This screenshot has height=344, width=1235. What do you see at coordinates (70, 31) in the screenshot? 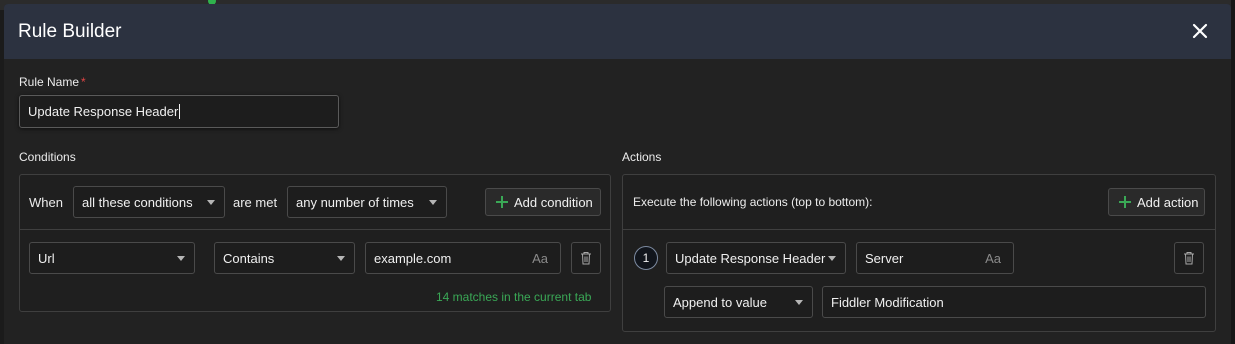
I see `dialog-title: Rule Builder` at bounding box center [70, 31].